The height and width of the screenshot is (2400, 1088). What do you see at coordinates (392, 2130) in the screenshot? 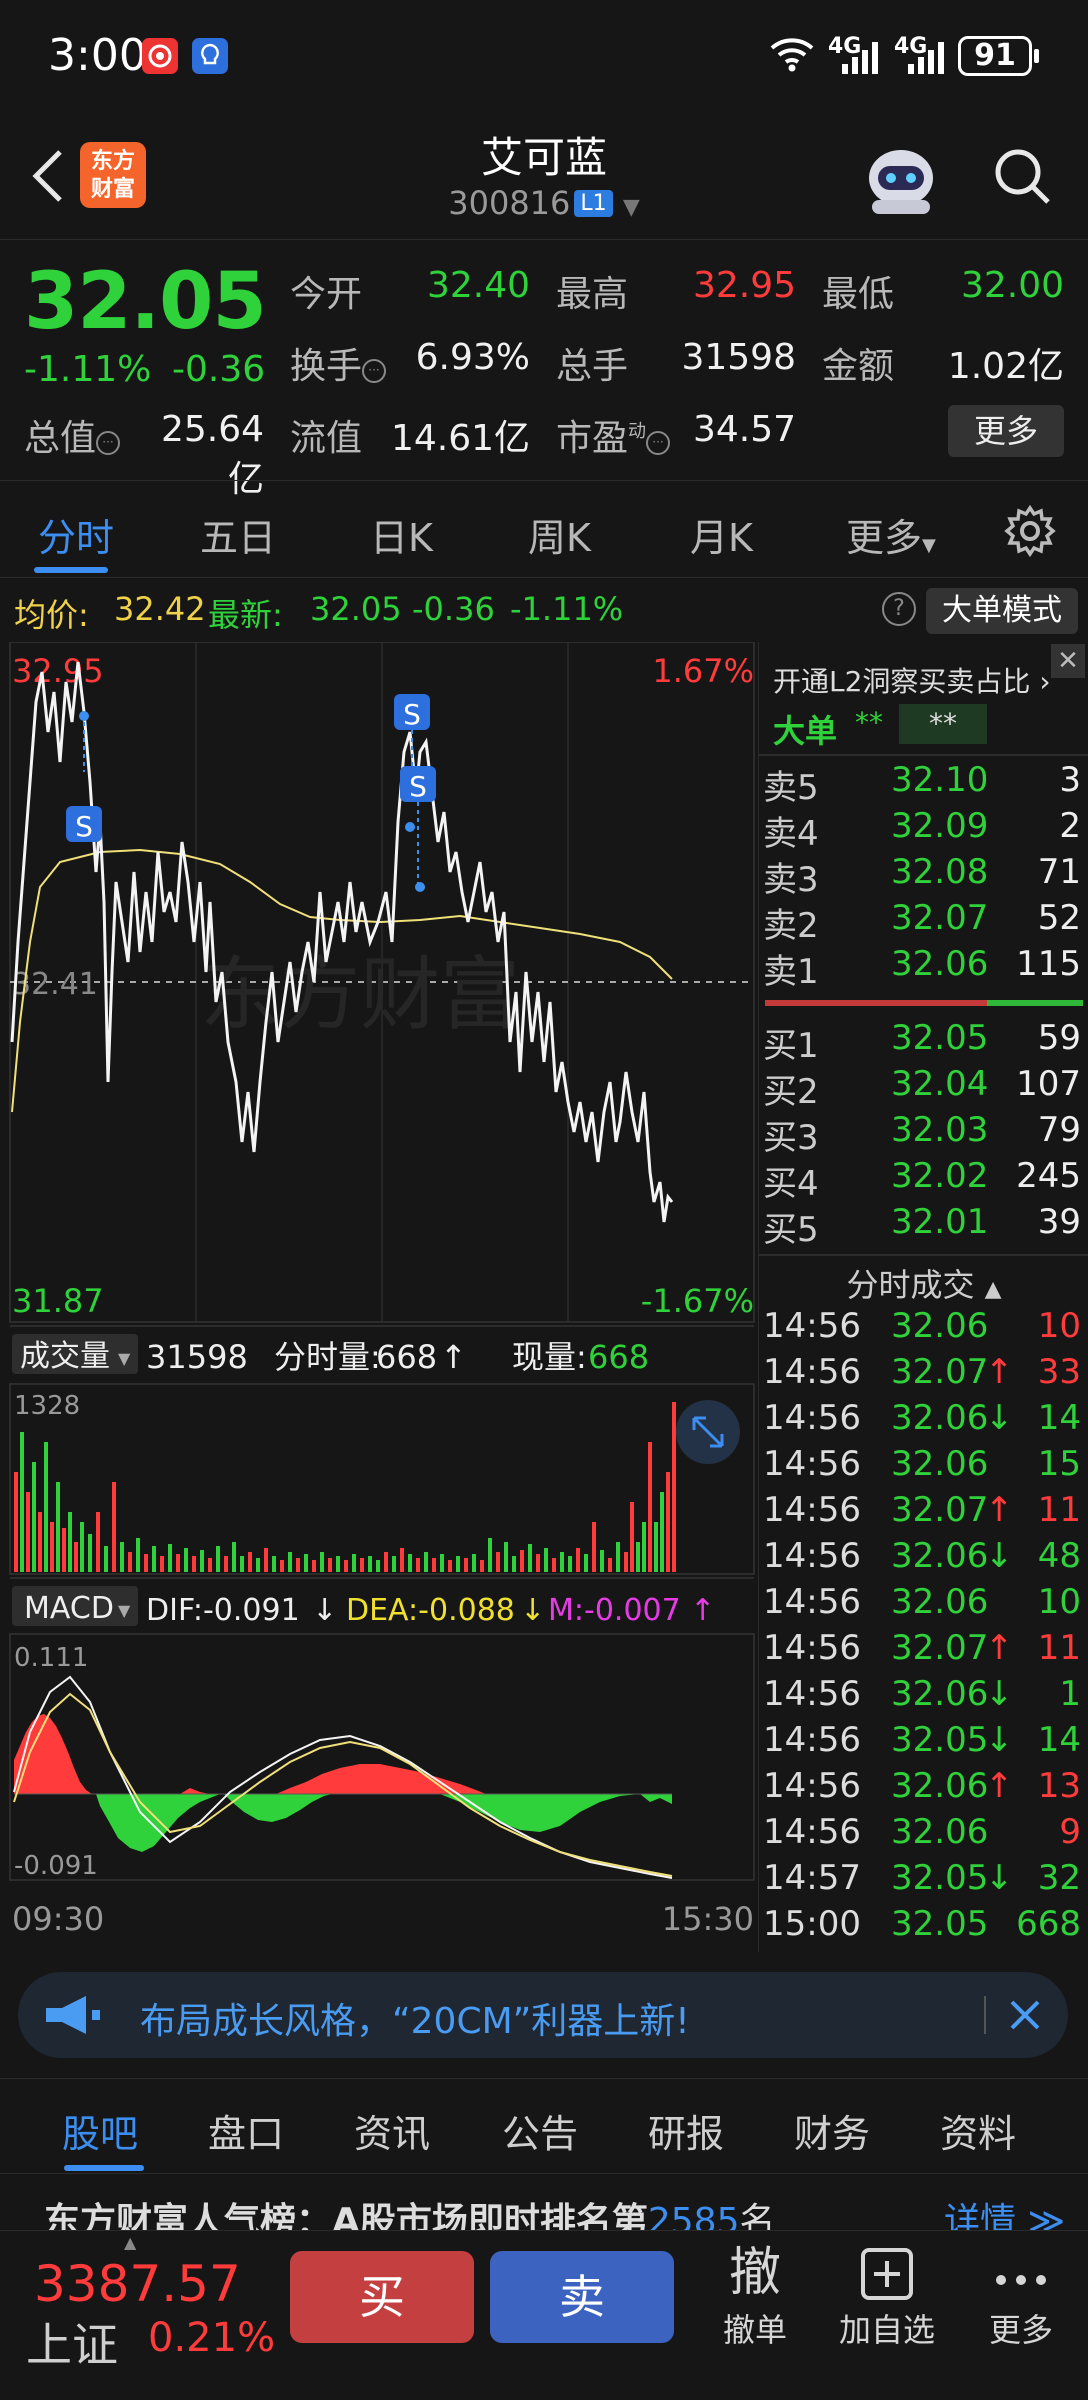
I see `tab-news: 资讯` at bounding box center [392, 2130].